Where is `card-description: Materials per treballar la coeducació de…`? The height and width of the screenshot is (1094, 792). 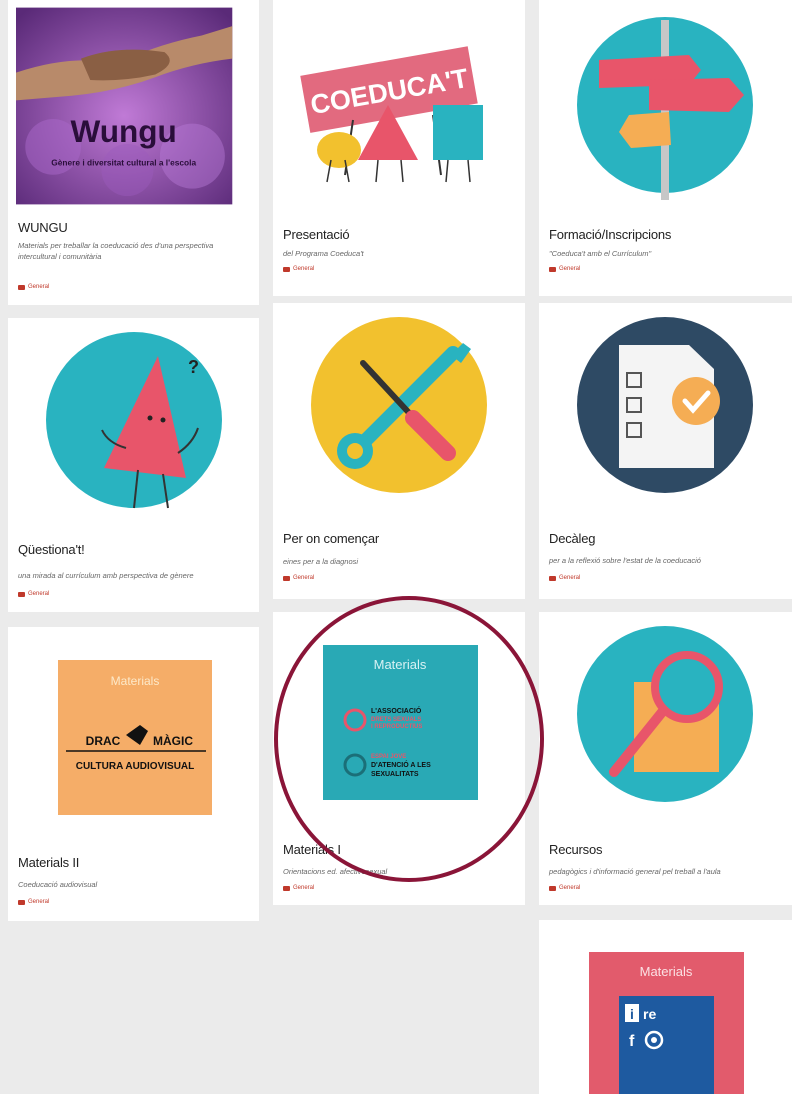 card-description: Materials per treballar la coeducació de… is located at coordinates (116, 251).